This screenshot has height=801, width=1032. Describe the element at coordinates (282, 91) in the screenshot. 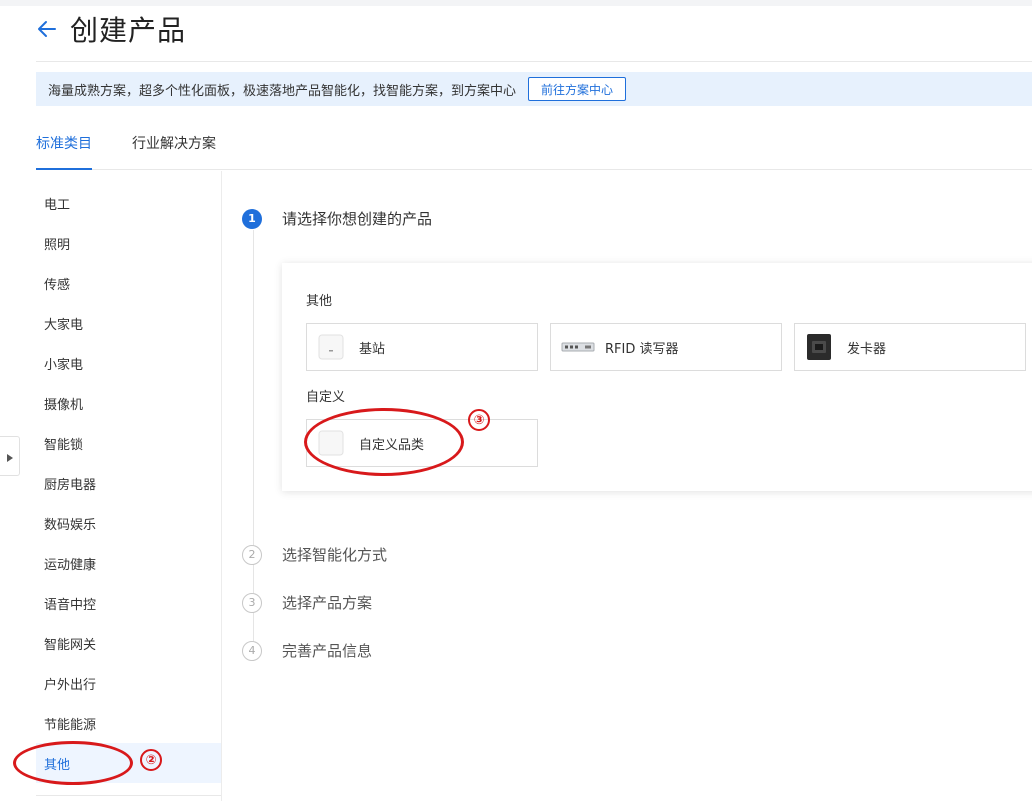

I see `banner-text: 海量成熟方案，超多个性化面板，极速落地产品智能化，找智能方案，到方案中心` at that location.